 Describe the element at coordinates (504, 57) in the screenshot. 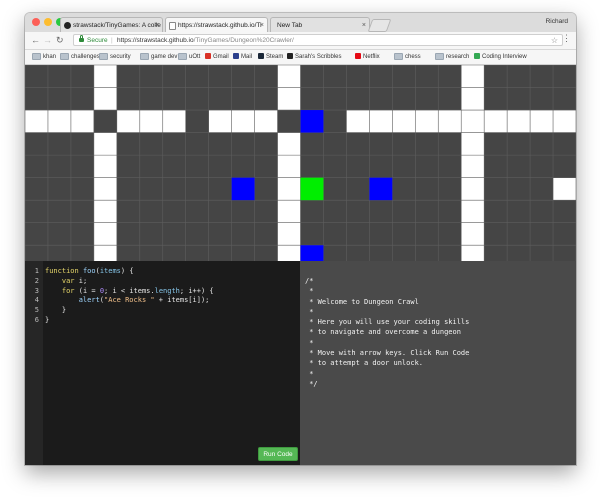

I see `bookmark-label: Coding Interview` at that location.